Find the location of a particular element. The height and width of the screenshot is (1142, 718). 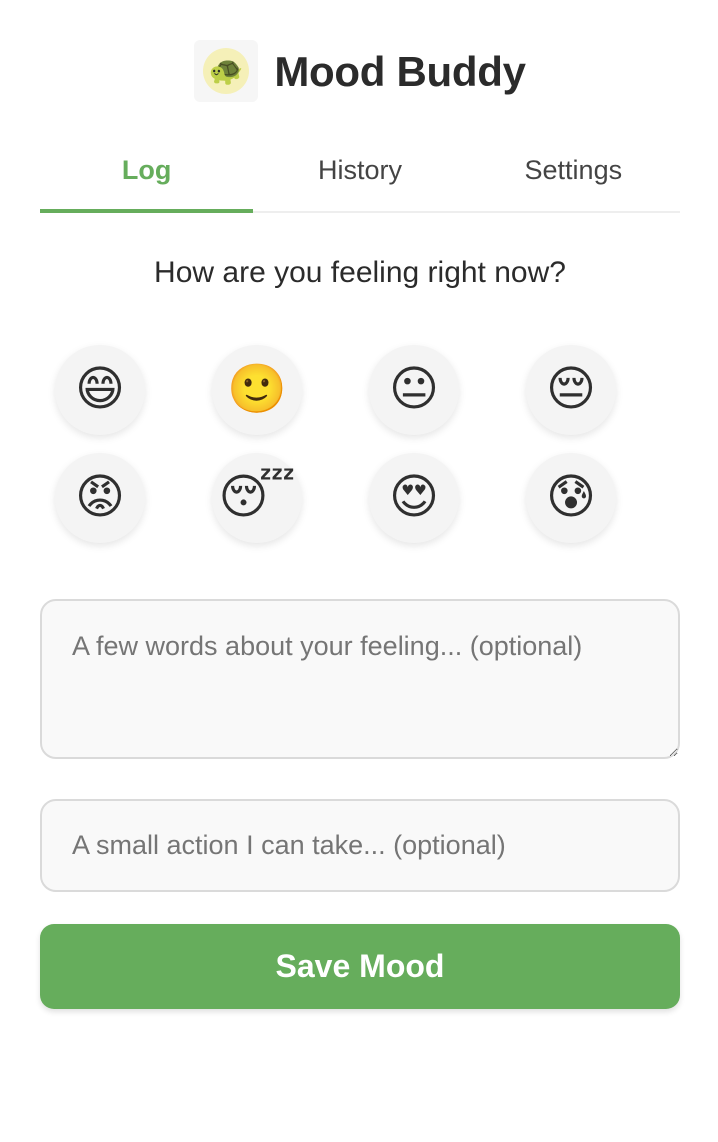

logo: 🐢 is located at coordinates (226, 71).